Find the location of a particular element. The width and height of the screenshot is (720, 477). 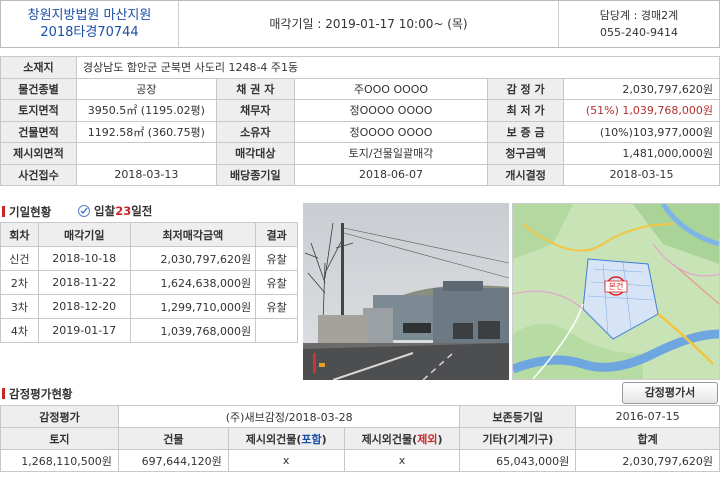

result-cell is located at coordinates (276, 330).